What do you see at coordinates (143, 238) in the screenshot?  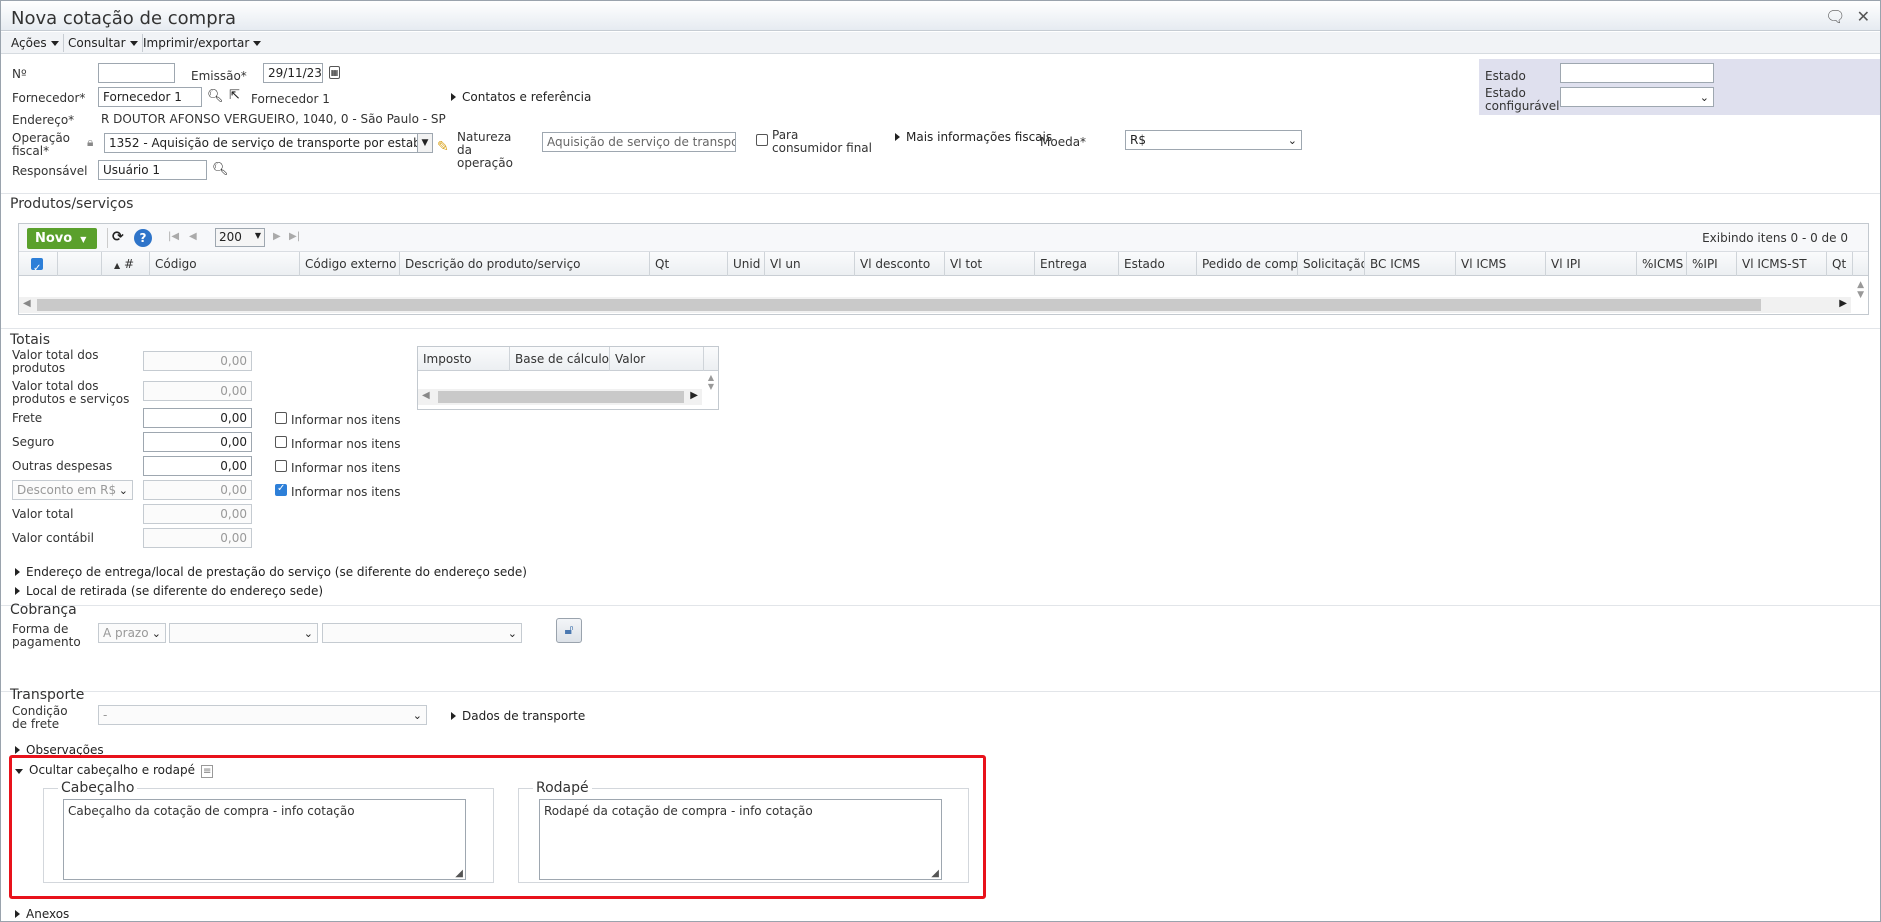 I see `help-icon: ?` at bounding box center [143, 238].